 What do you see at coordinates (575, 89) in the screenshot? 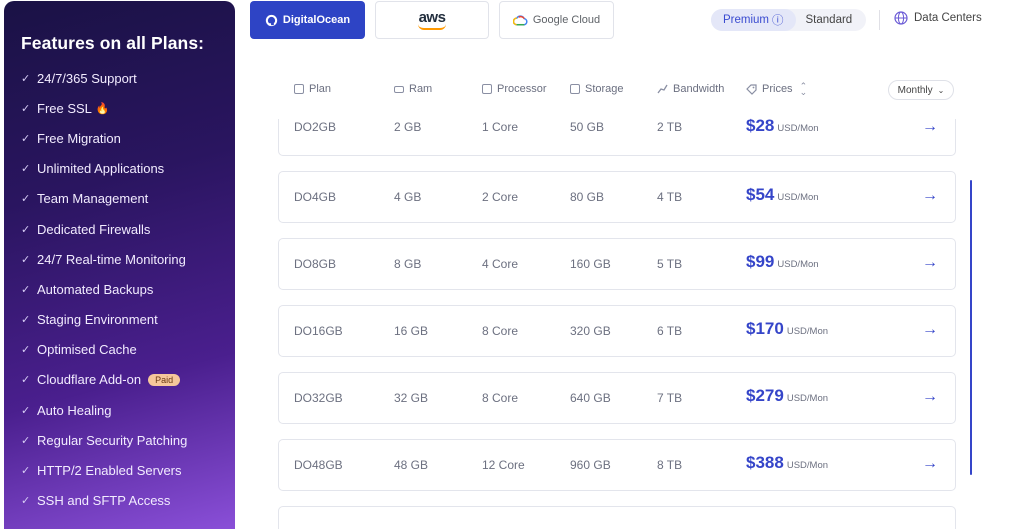
I see `storage-icon` at bounding box center [575, 89].